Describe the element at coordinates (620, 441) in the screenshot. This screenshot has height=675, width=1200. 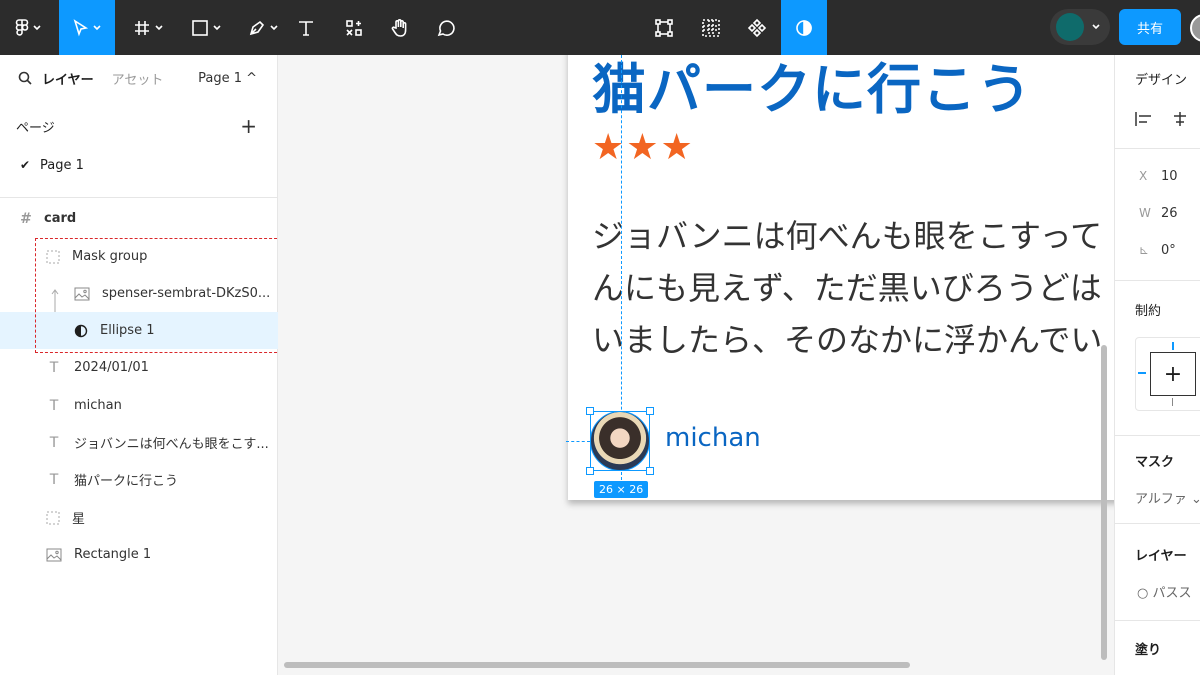
I see `selection-box` at that location.